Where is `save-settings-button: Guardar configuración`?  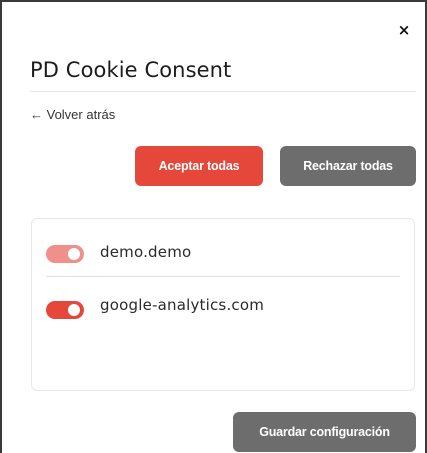 save-settings-button: Guardar configuración is located at coordinates (324, 432).